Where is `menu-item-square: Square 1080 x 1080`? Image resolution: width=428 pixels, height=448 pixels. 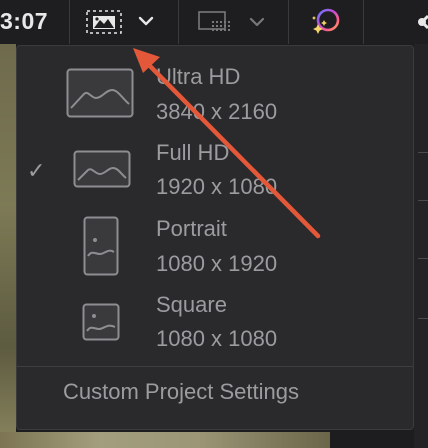
menu-item-square: Square 1080 x 1080 is located at coordinates (215, 323).